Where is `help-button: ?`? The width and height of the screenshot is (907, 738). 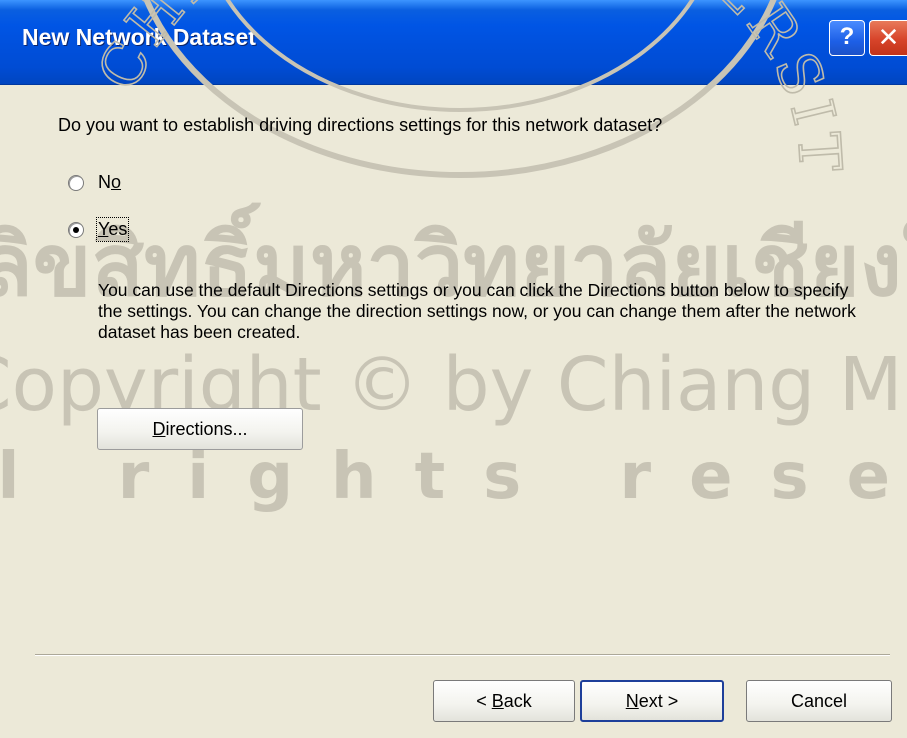 help-button: ? is located at coordinates (847, 38).